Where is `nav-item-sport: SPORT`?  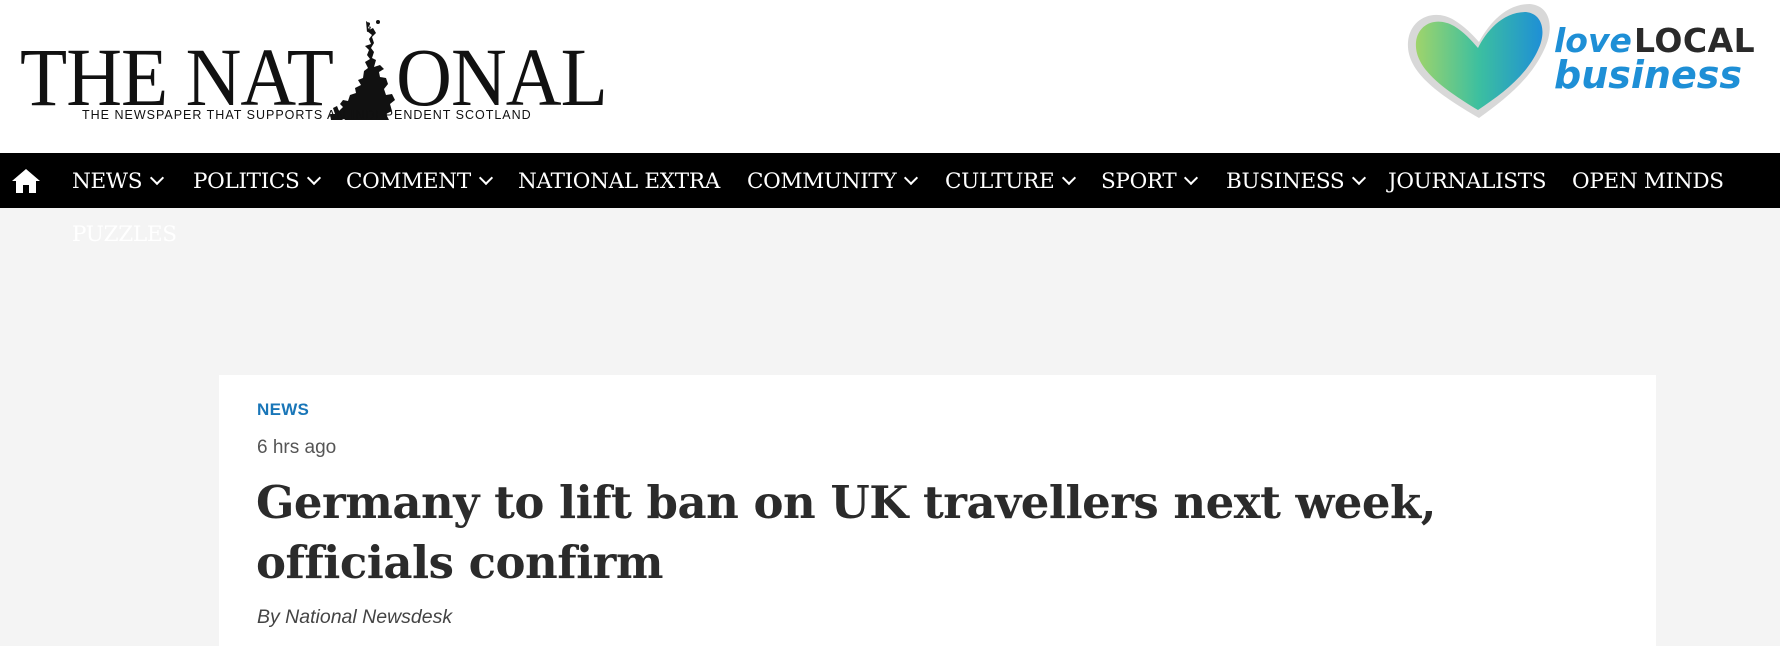 nav-item-sport: SPORT is located at coordinates (1150, 180).